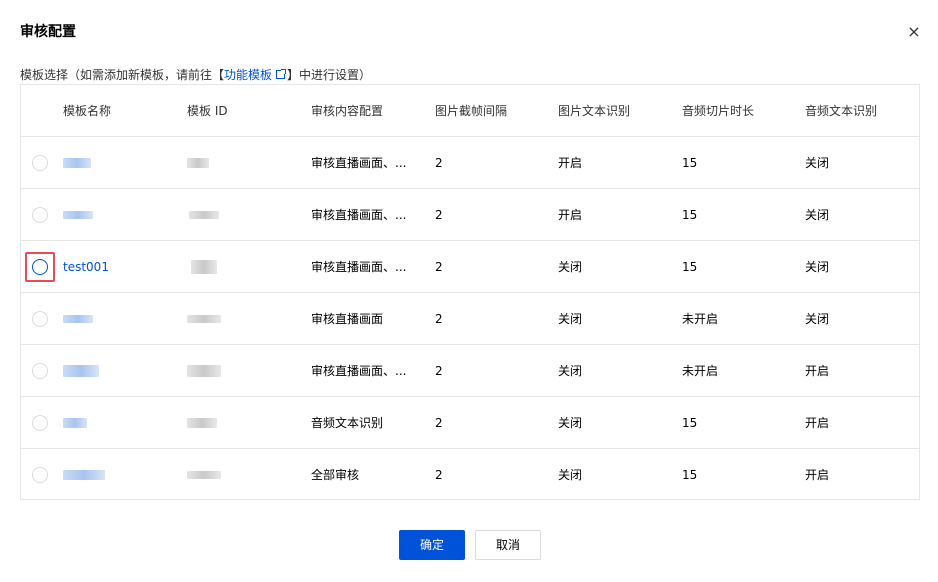 This screenshot has width=938, height=582. What do you see at coordinates (347, 423) in the screenshot?
I see `audit-content-cell: 音频文本识别` at bounding box center [347, 423].